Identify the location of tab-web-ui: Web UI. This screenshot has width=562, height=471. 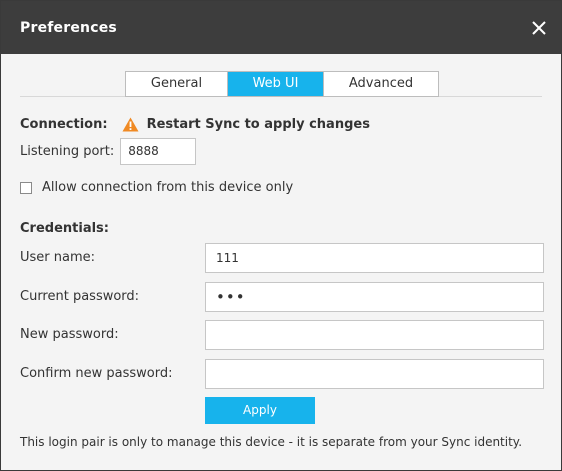
(276, 84).